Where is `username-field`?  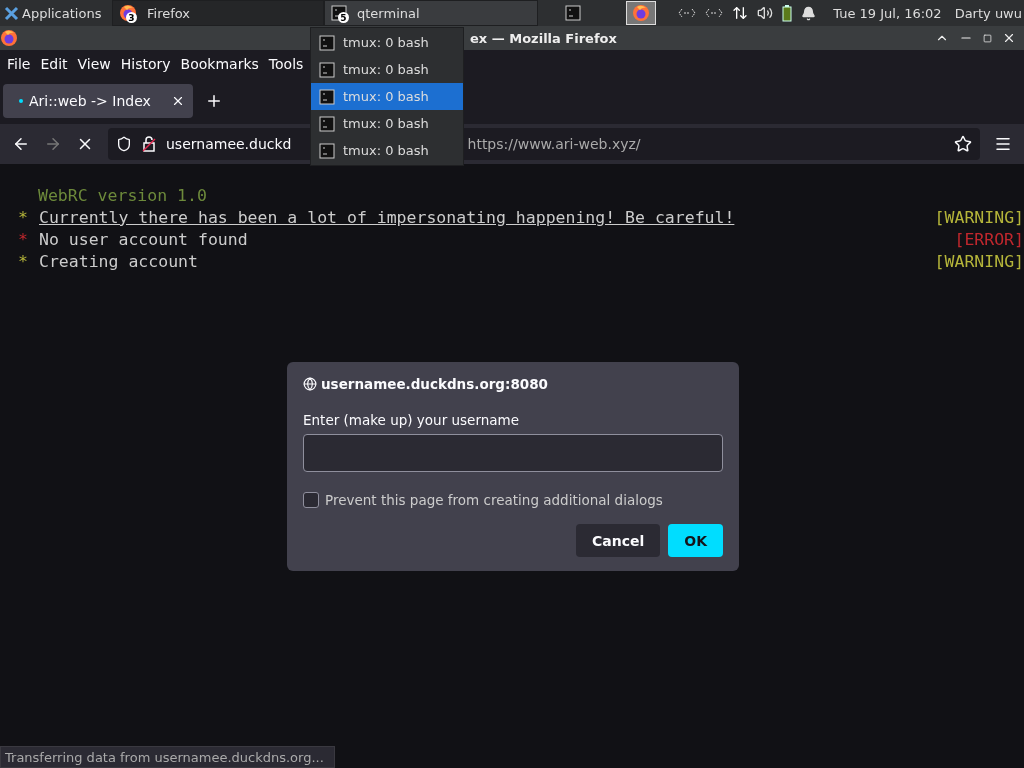
username-field is located at coordinates (513, 453).